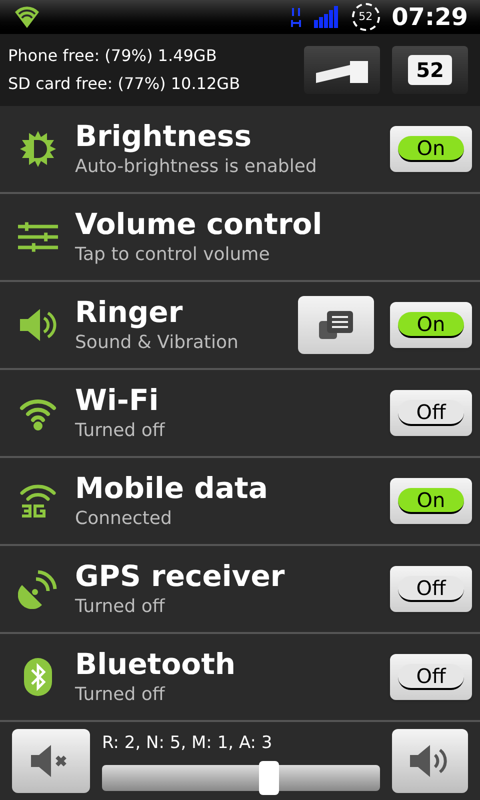 The image size is (480, 800). I want to click on setting-row: Ringer Sound & Vibration On, so click(240, 326).